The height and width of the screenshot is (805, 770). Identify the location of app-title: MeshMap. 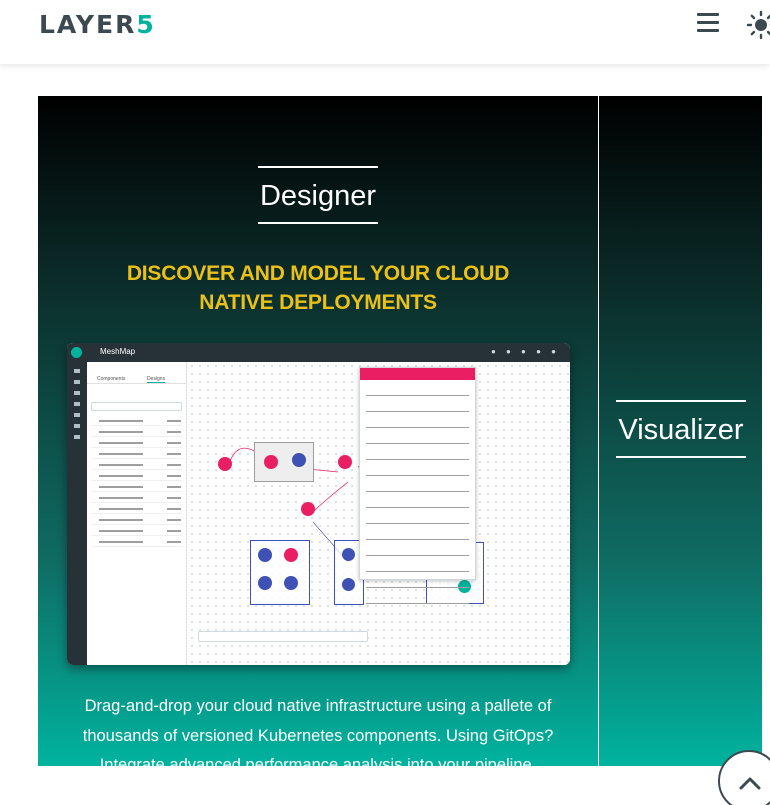
(118, 351).